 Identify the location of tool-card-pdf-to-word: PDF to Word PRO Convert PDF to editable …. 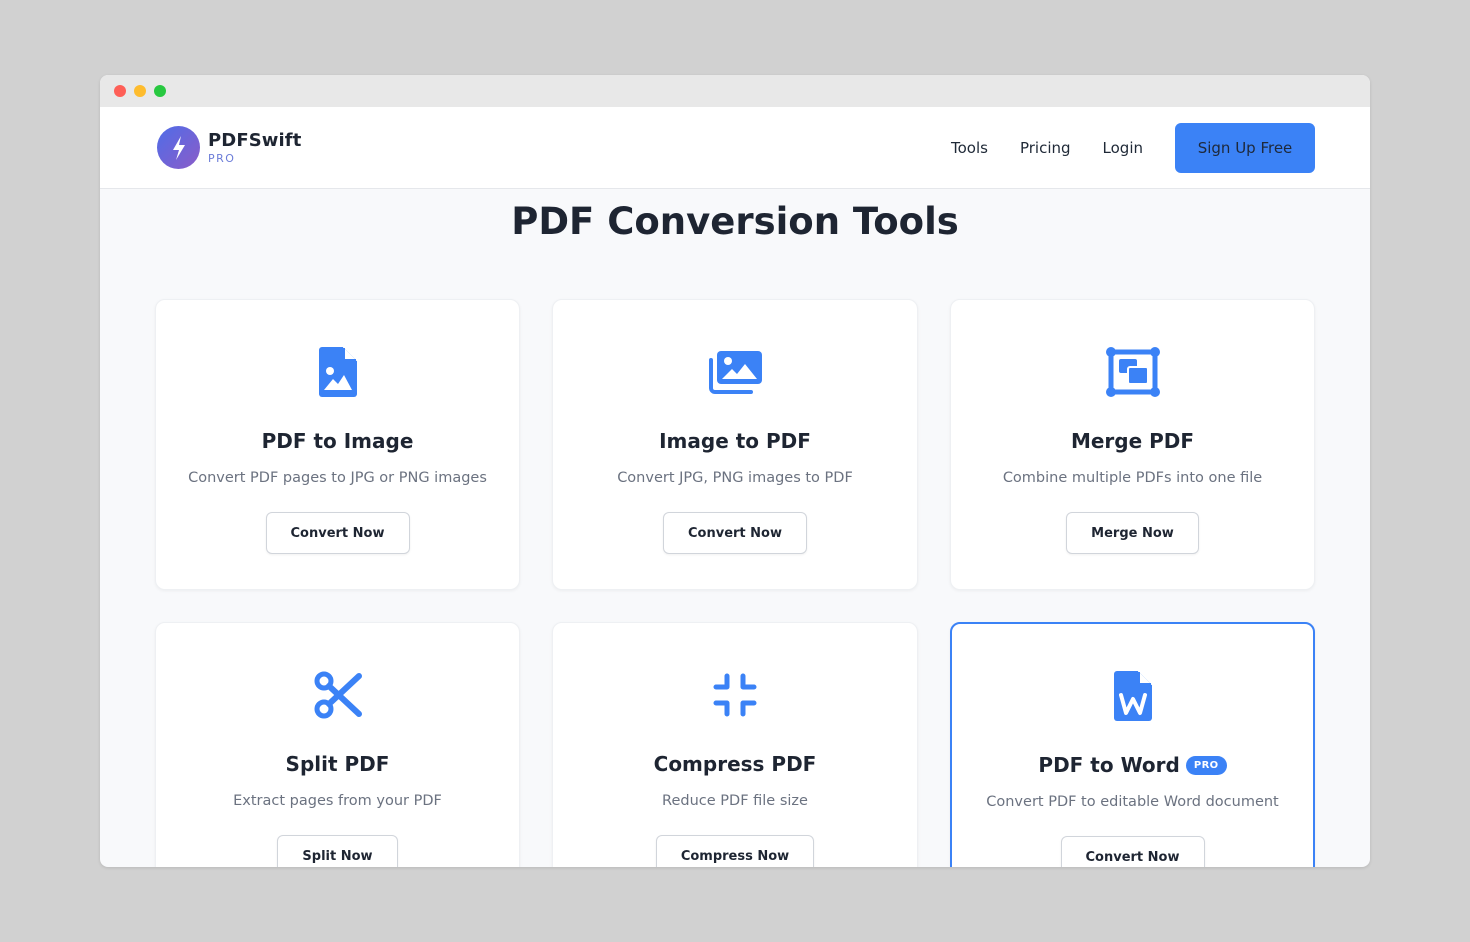
(1132, 744).